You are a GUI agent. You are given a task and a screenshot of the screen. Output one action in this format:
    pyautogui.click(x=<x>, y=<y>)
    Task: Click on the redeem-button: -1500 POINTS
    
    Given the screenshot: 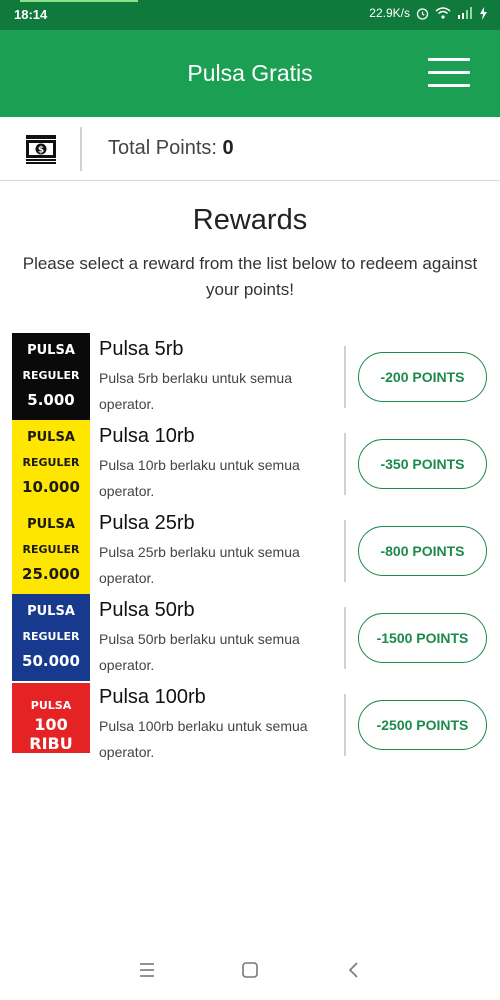 What is the action you would take?
    pyautogui.click(x=422, y=638)
    